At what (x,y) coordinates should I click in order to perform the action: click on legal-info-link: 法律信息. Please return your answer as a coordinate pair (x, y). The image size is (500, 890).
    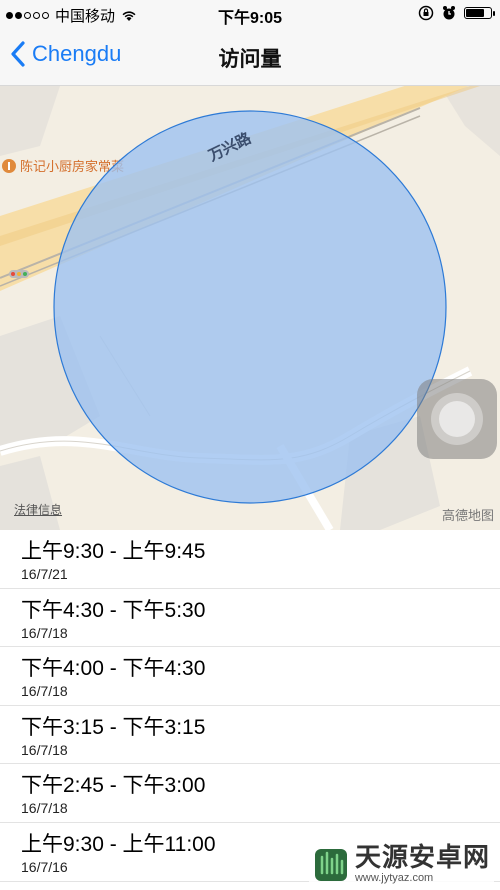
    Looking at the image, I should click on (38, 509).